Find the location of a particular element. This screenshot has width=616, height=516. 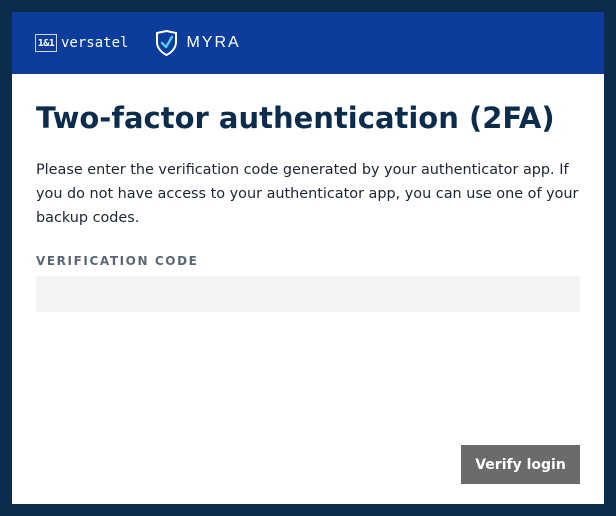

myra-logo: MYRA is located at coordinates (197, 43).